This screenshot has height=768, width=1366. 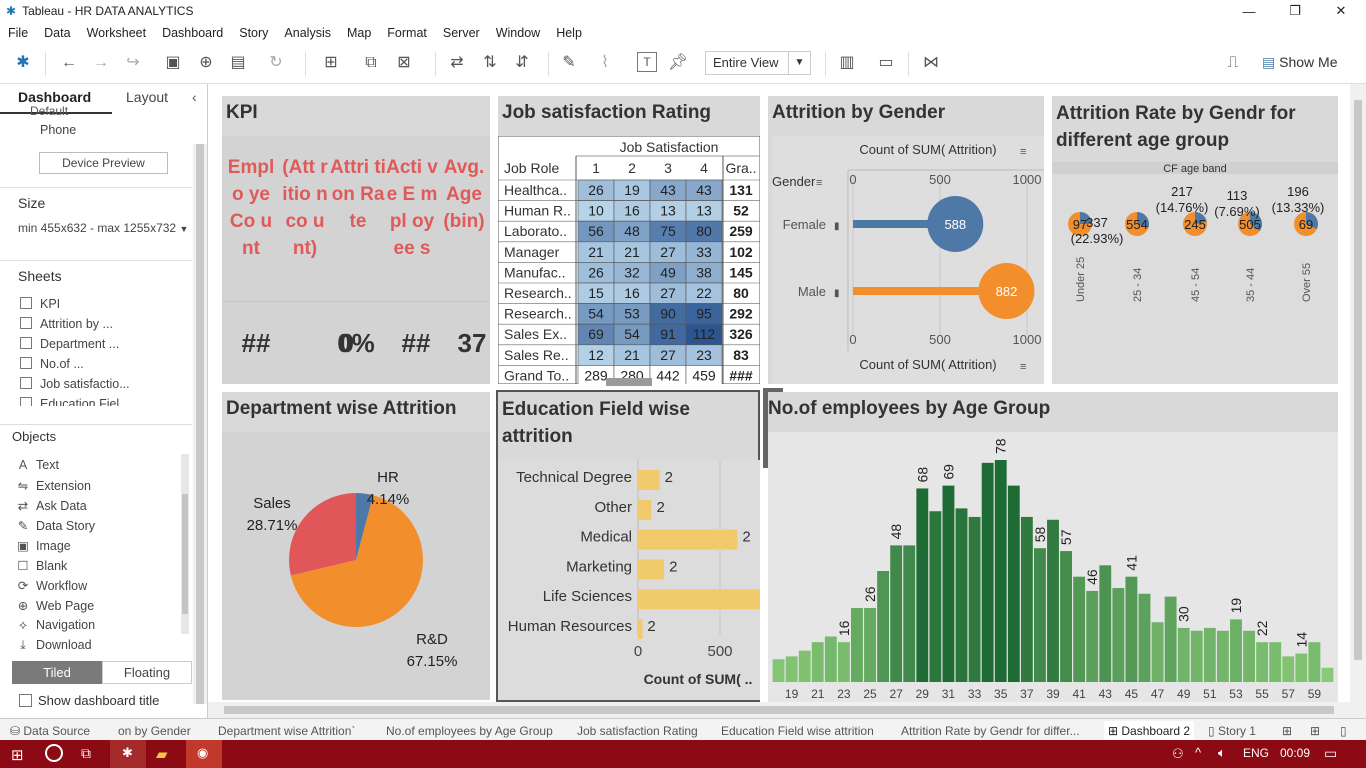 What do you see at coordinates (569, 63) in the screenshot?
I see `highlight-icon: ✎` at bounding box center [569, 63].